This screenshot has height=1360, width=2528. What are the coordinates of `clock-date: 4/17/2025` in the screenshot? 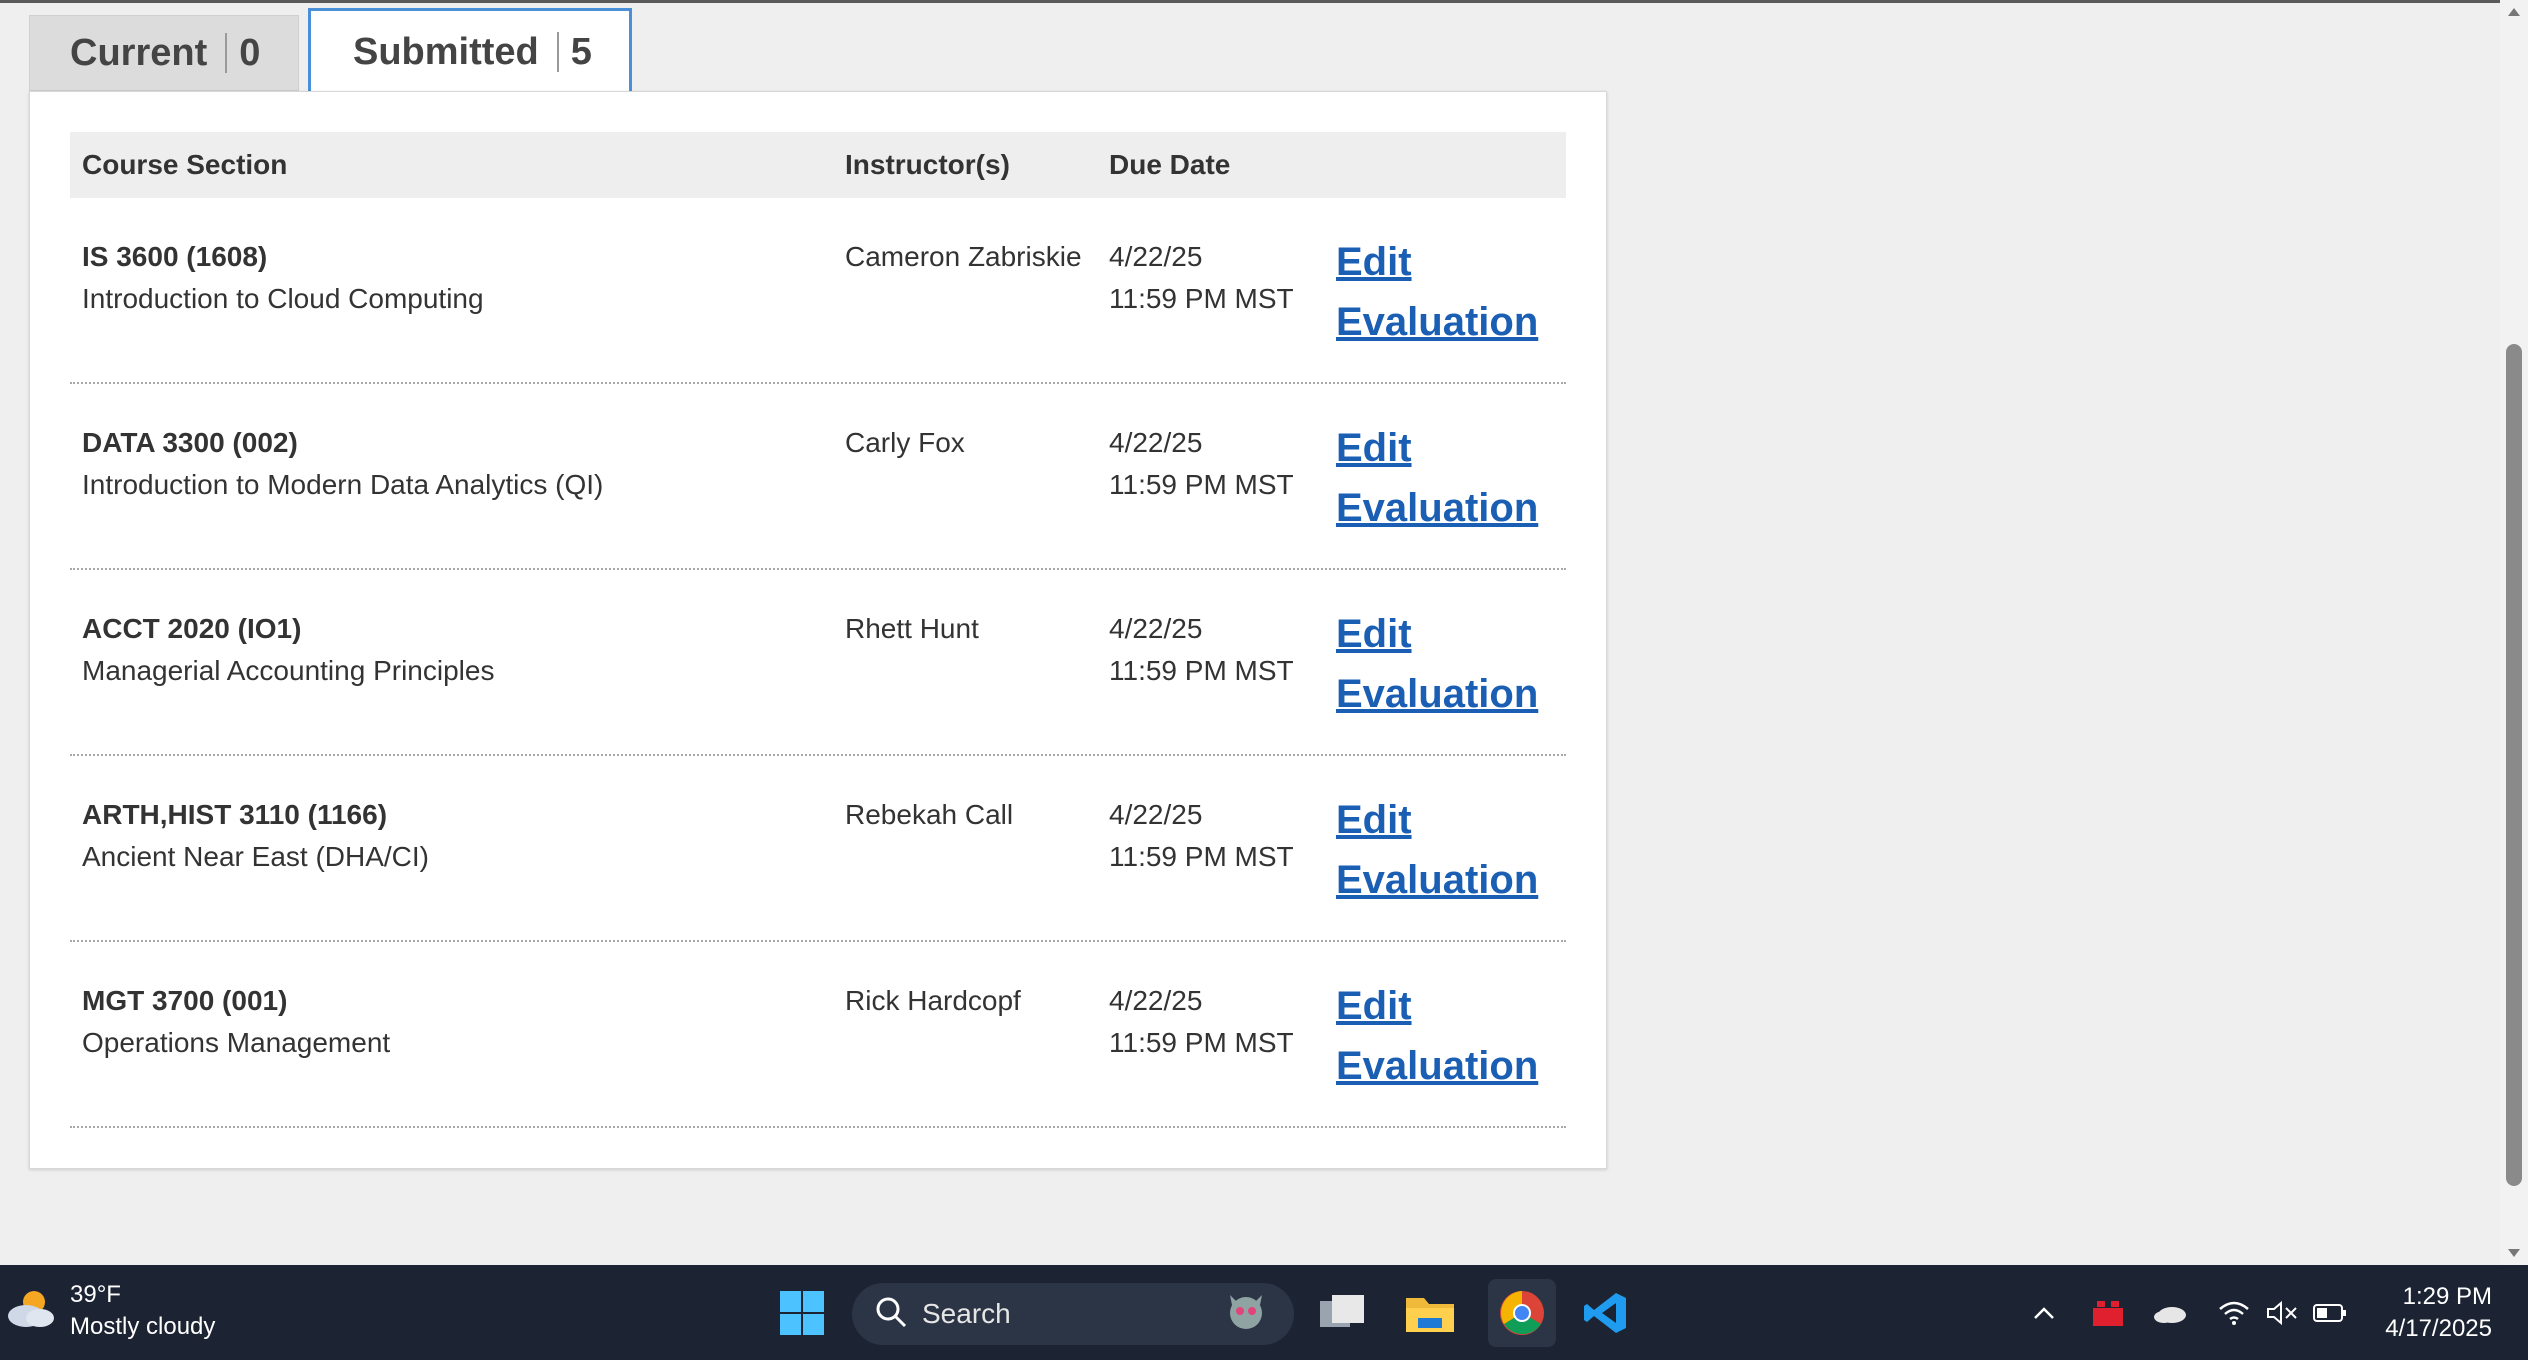 It's located at (2438, 1328).